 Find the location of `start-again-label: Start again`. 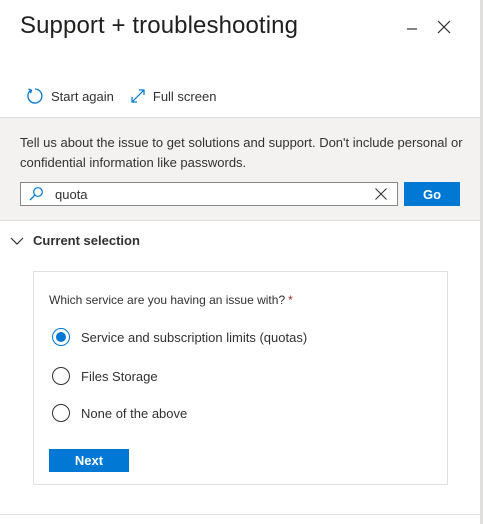

start-again-label: Start again is located at coordinates (82, 96).